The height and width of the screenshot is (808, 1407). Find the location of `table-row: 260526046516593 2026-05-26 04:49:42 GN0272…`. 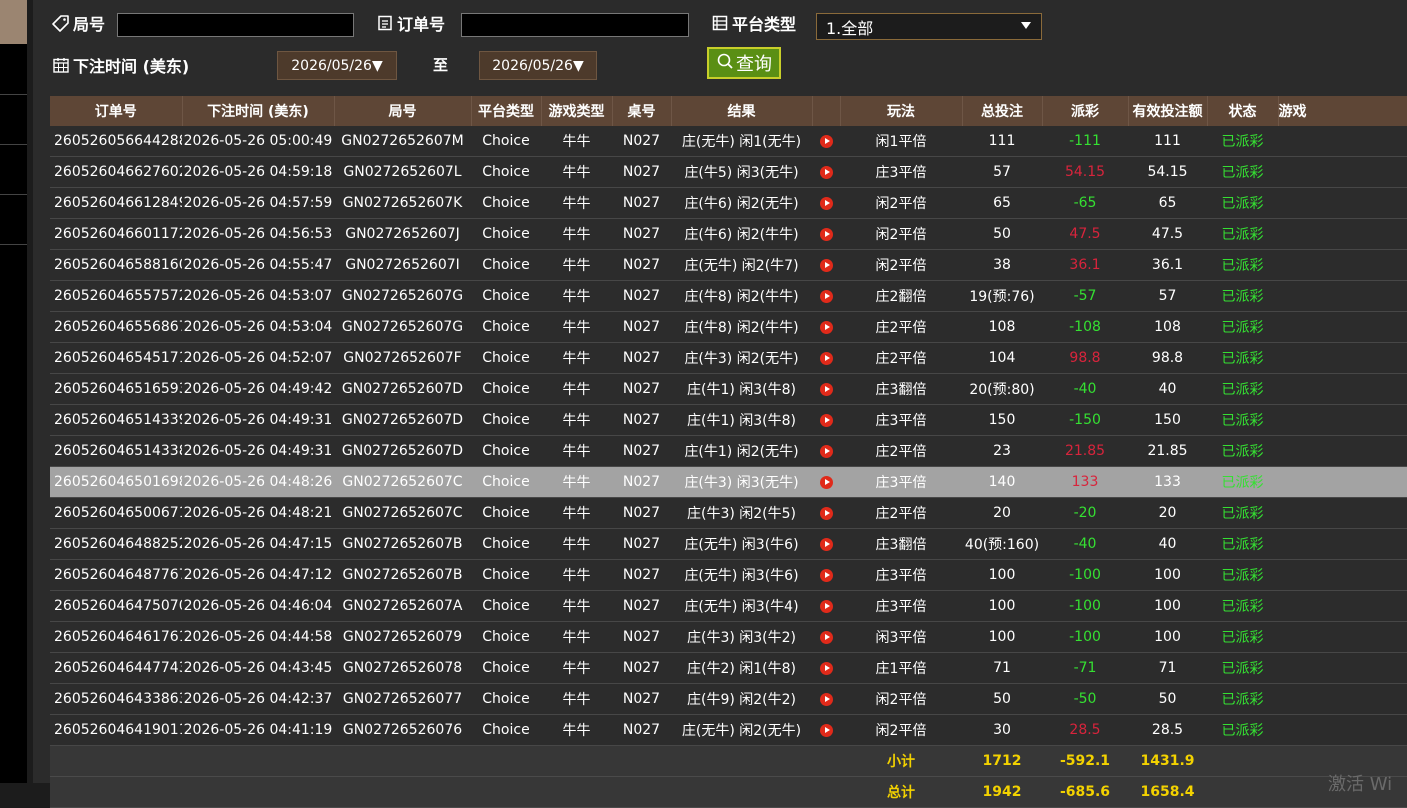

table-row: 260526046516593 2026-05-26 04:49:42 GN0272… is located at coordinates (728, 389).